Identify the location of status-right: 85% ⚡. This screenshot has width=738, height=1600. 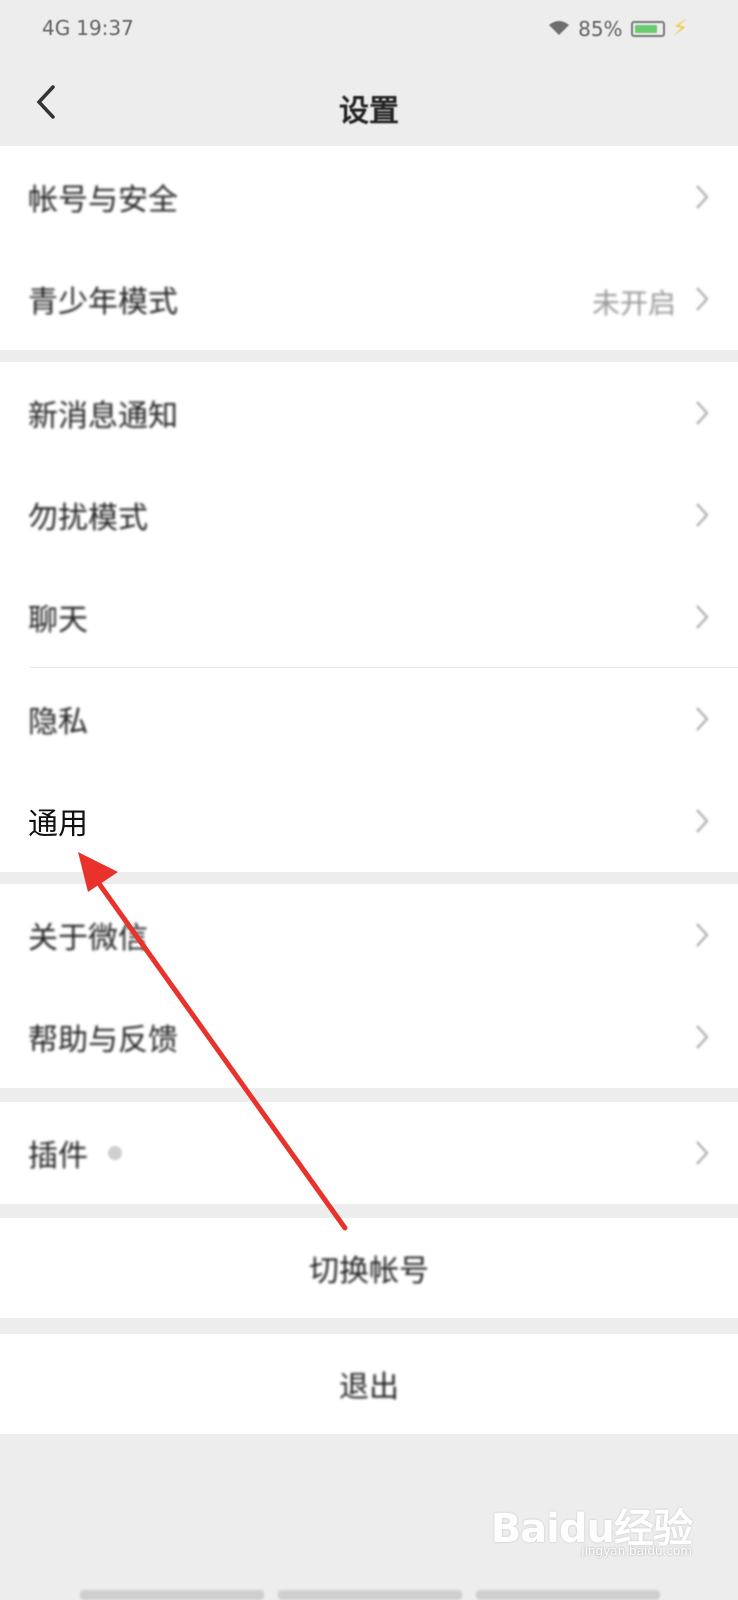
(618, 28).